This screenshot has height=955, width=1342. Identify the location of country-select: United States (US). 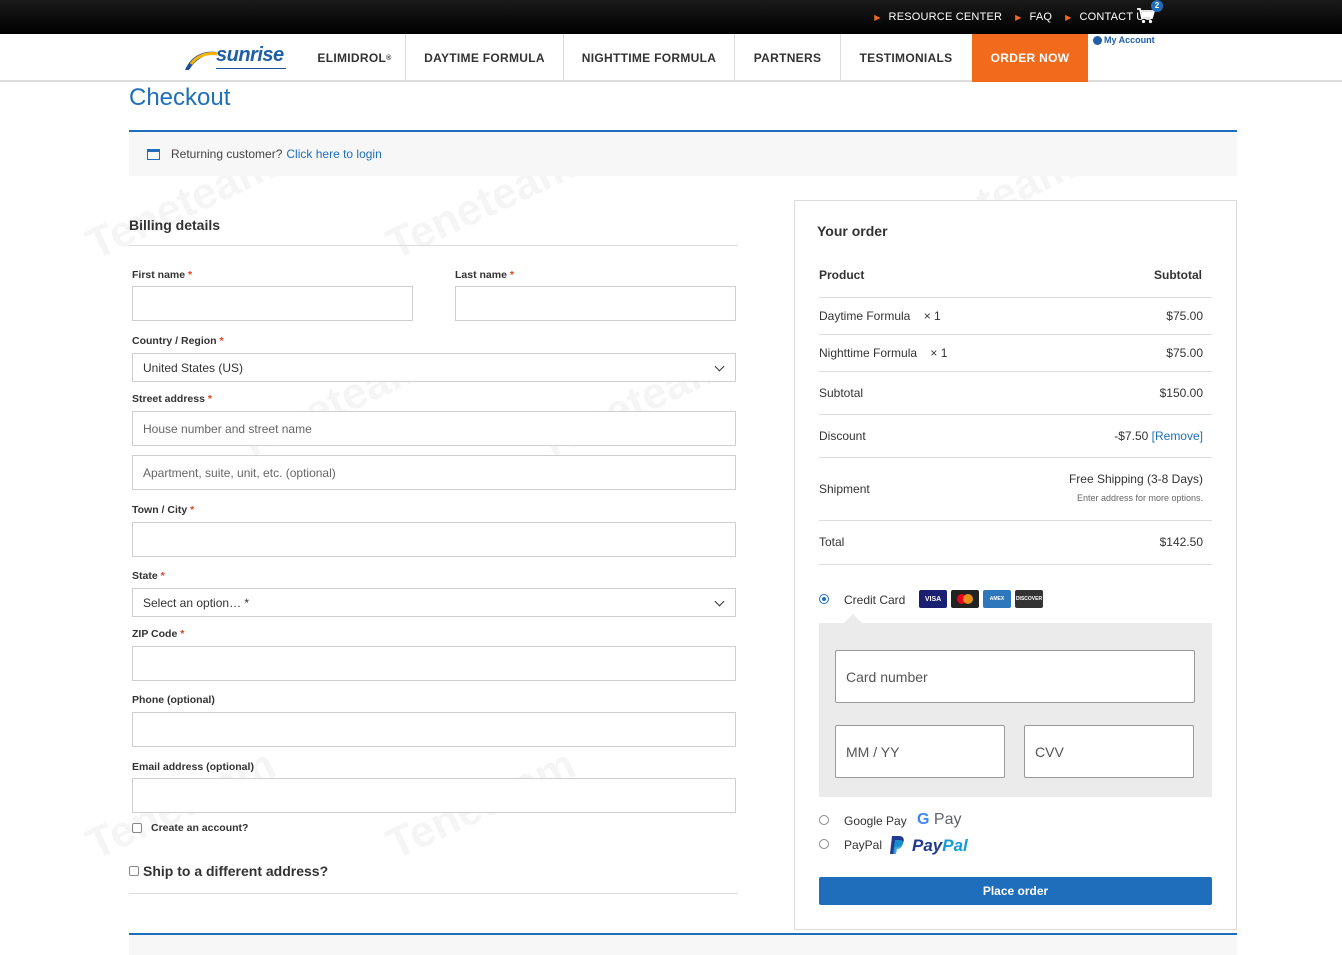
(434, 367).